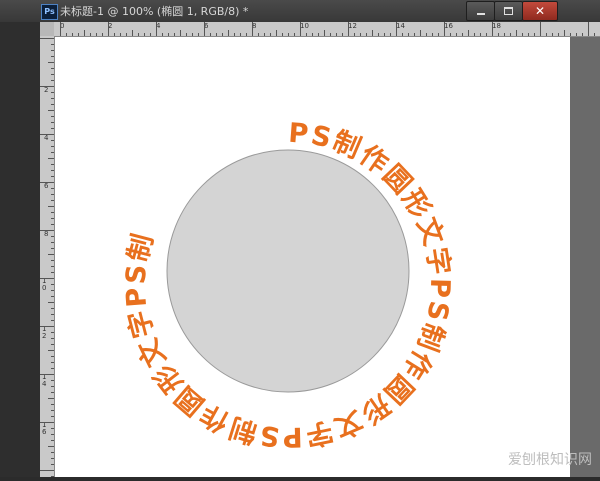 Image resolution: width=600 pixels, height=481 pixels. What do you see at coordinates (352, 26) in the screenshot?
I see `ruler-label: 12` at bounding box center [352, 26].